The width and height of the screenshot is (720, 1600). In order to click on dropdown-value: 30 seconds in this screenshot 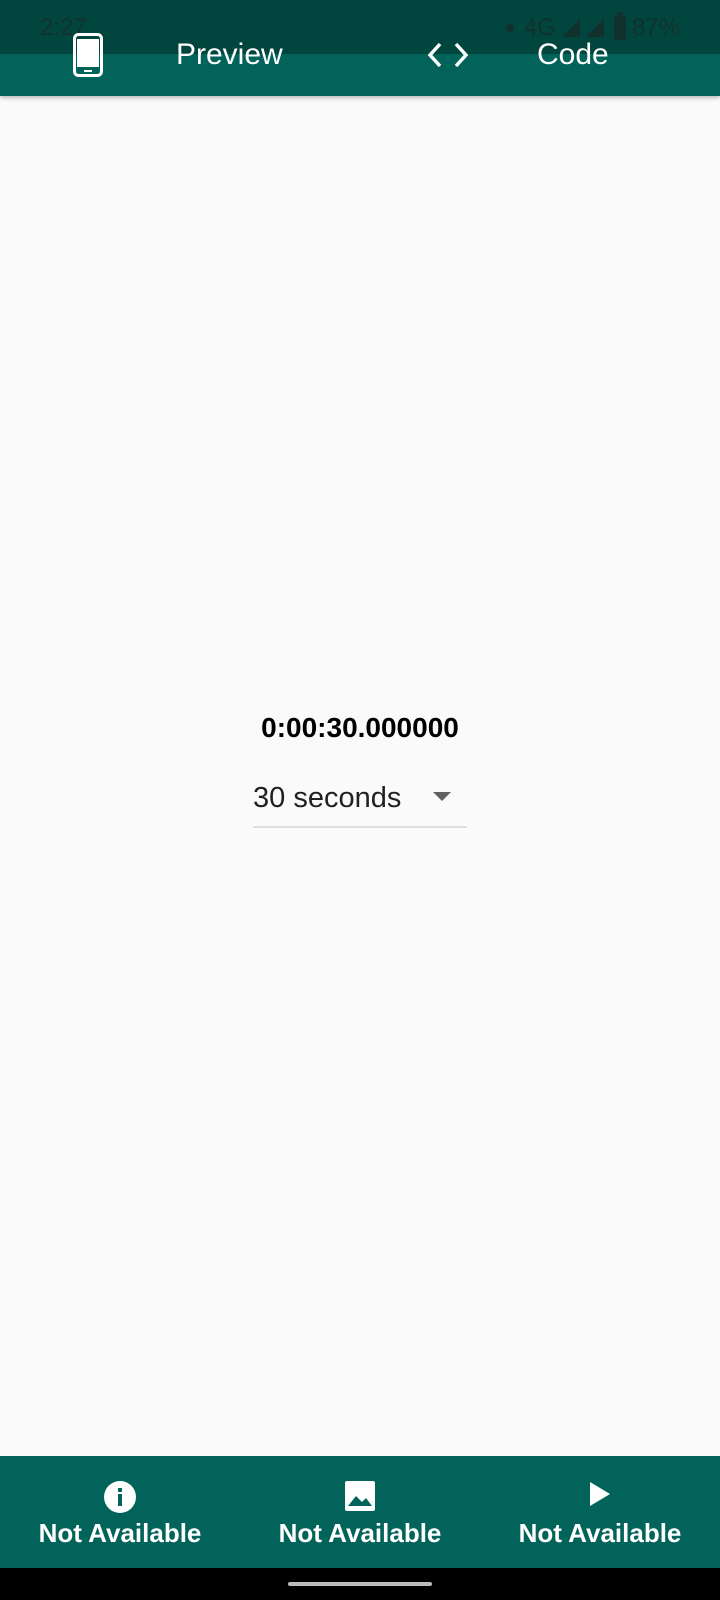, I will do `click(327, 797)`.